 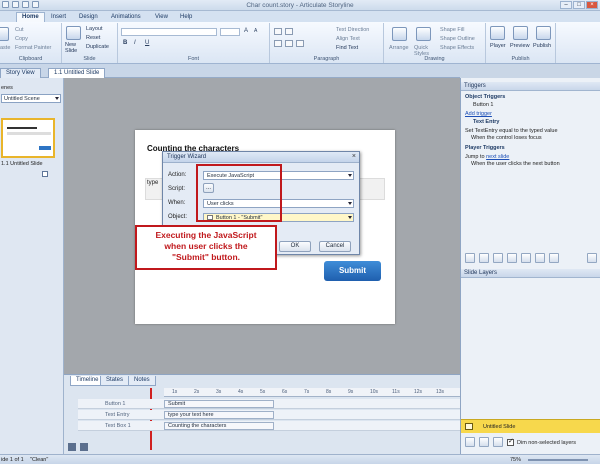 I want to click on shape-outline-button: Shape Outline, so click(x=457, y=39).